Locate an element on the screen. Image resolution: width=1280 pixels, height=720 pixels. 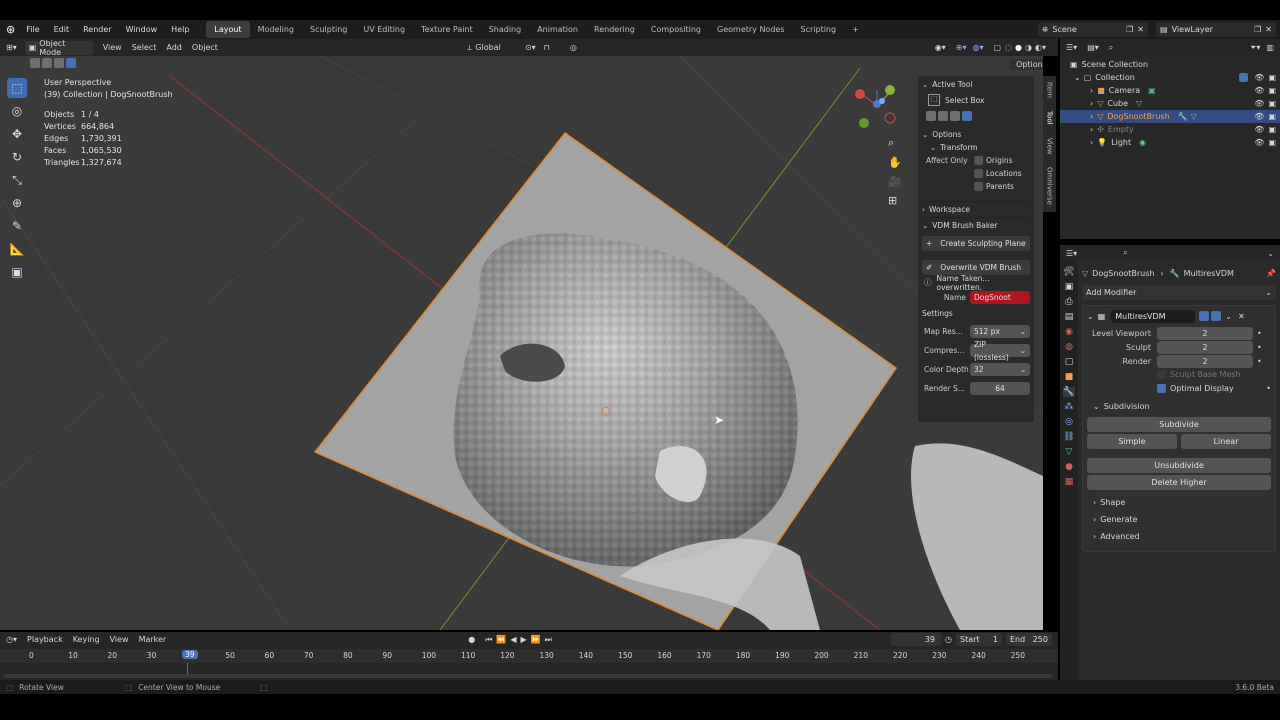
physics-tab-icon: ◎ is located at coordinates (1069, 422).